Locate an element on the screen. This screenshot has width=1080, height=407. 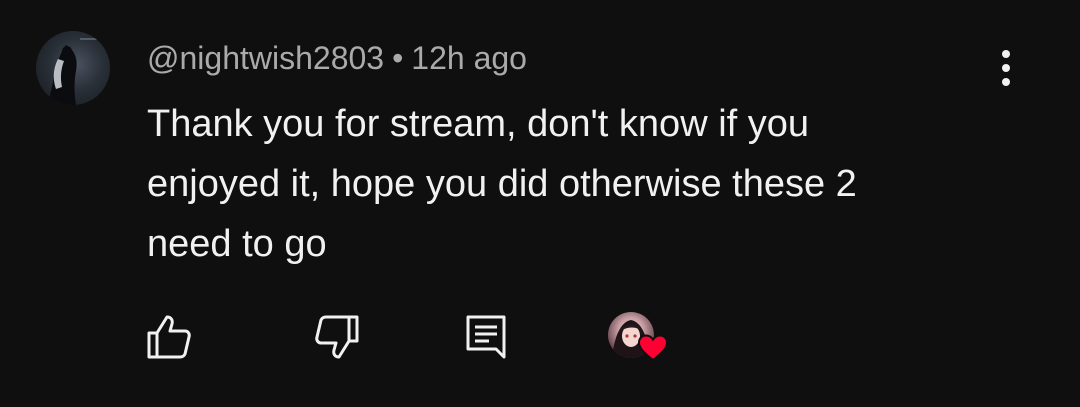
comment-line: need to go is located at coordinates (237, 244).